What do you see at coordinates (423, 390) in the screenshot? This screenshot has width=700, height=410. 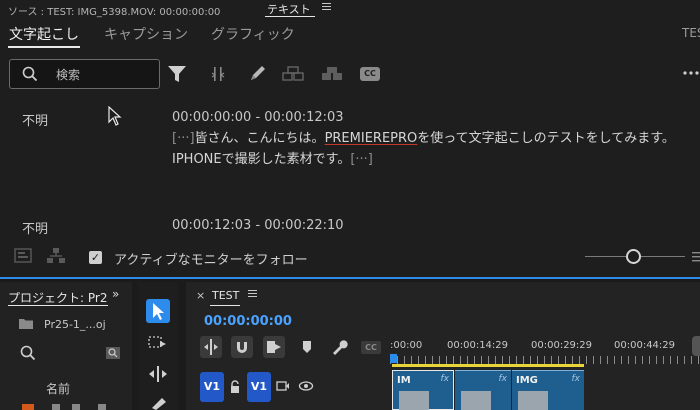 I see `video-clip: IM fx` at bounding box center [423, 390].